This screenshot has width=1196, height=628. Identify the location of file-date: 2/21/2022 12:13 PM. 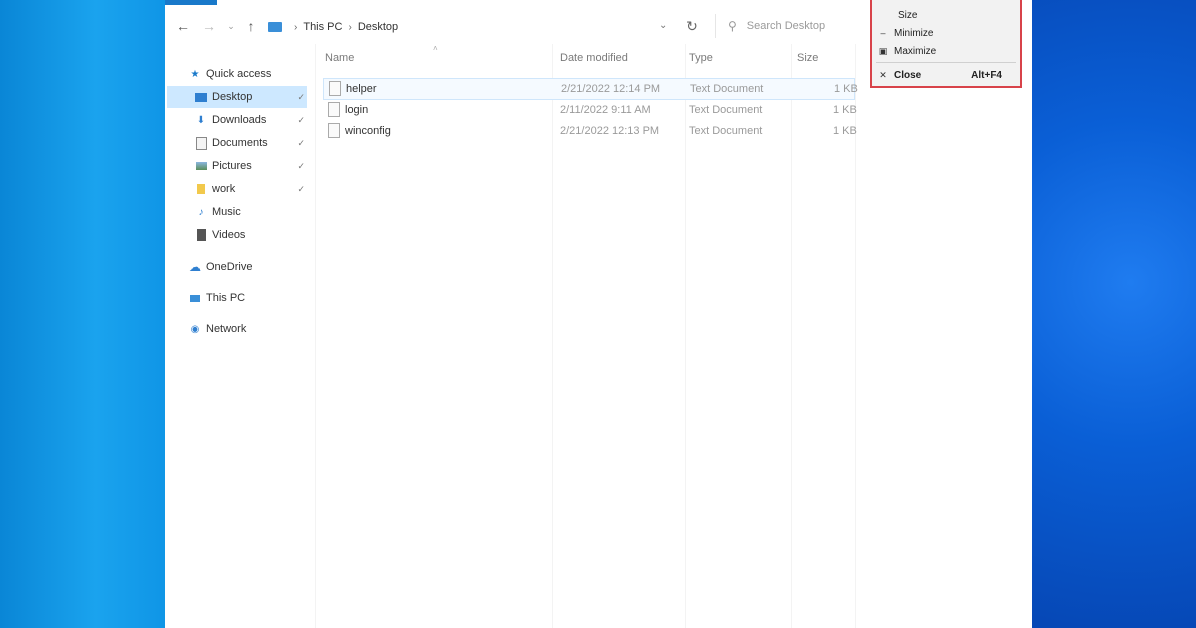
(610, 131).